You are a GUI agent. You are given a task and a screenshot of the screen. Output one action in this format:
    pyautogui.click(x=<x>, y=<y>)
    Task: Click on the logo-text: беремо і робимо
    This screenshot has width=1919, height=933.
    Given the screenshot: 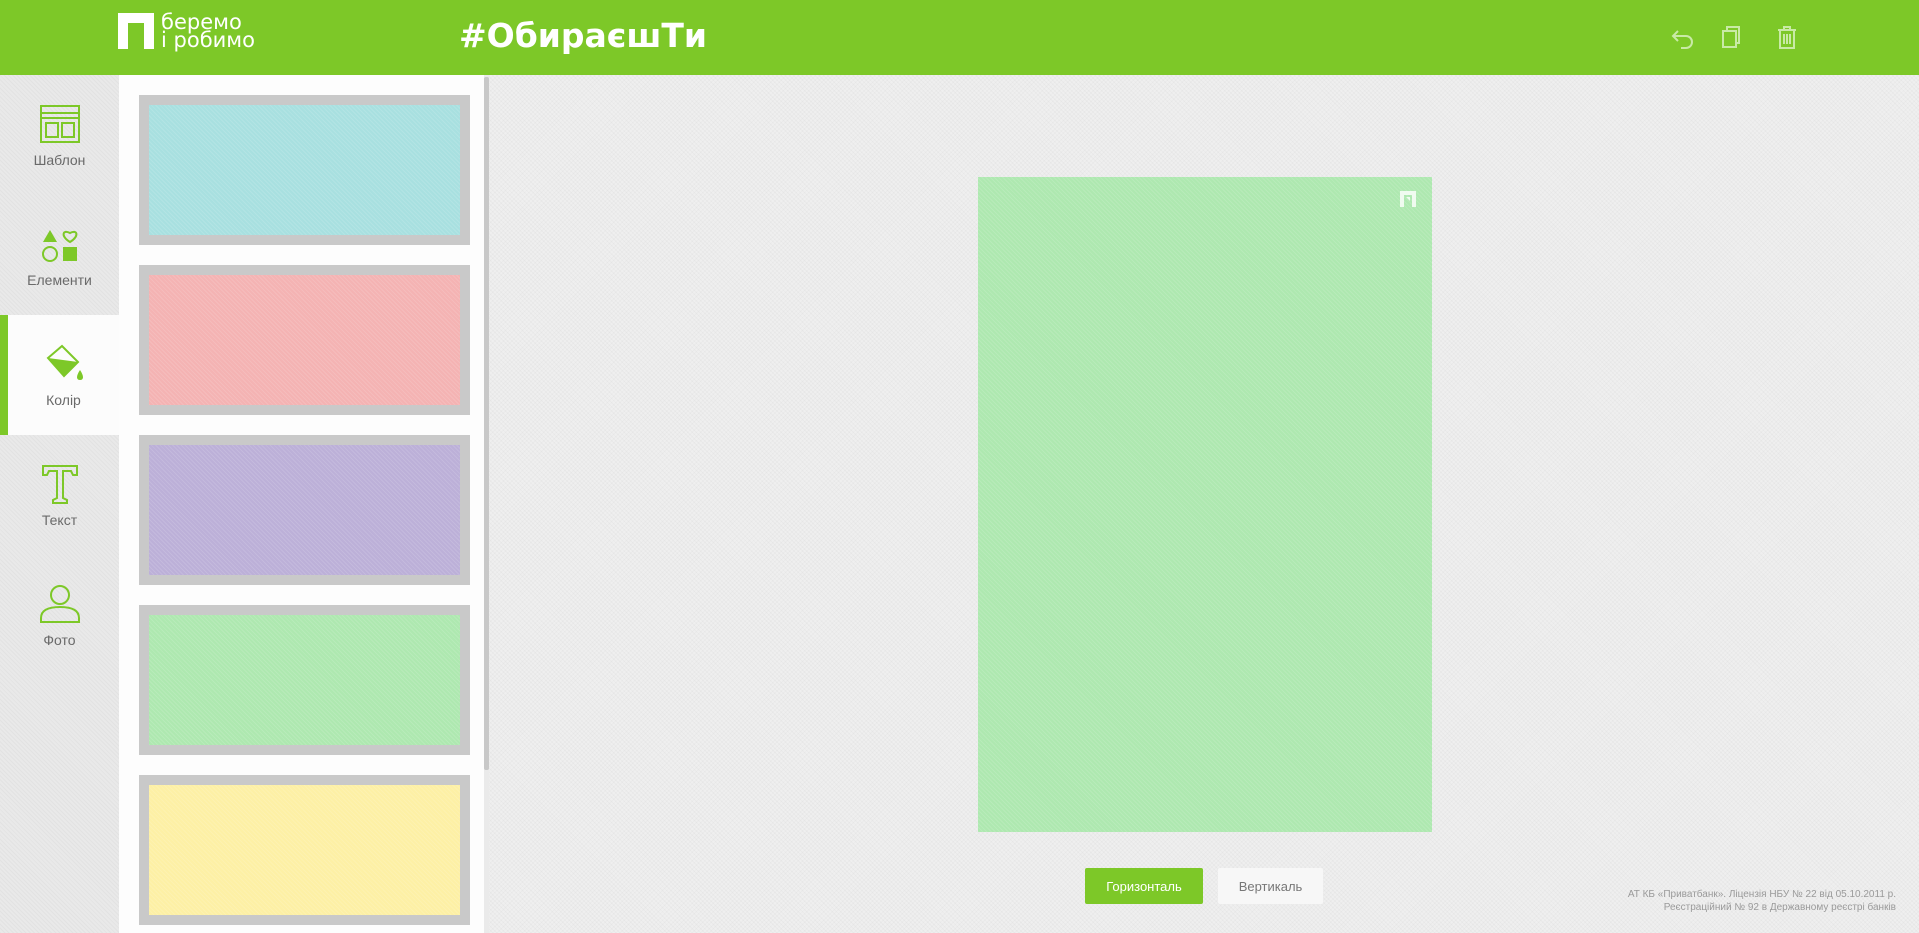 What is the action you would take?
    pyautogui.click(x=208, y=32)
    